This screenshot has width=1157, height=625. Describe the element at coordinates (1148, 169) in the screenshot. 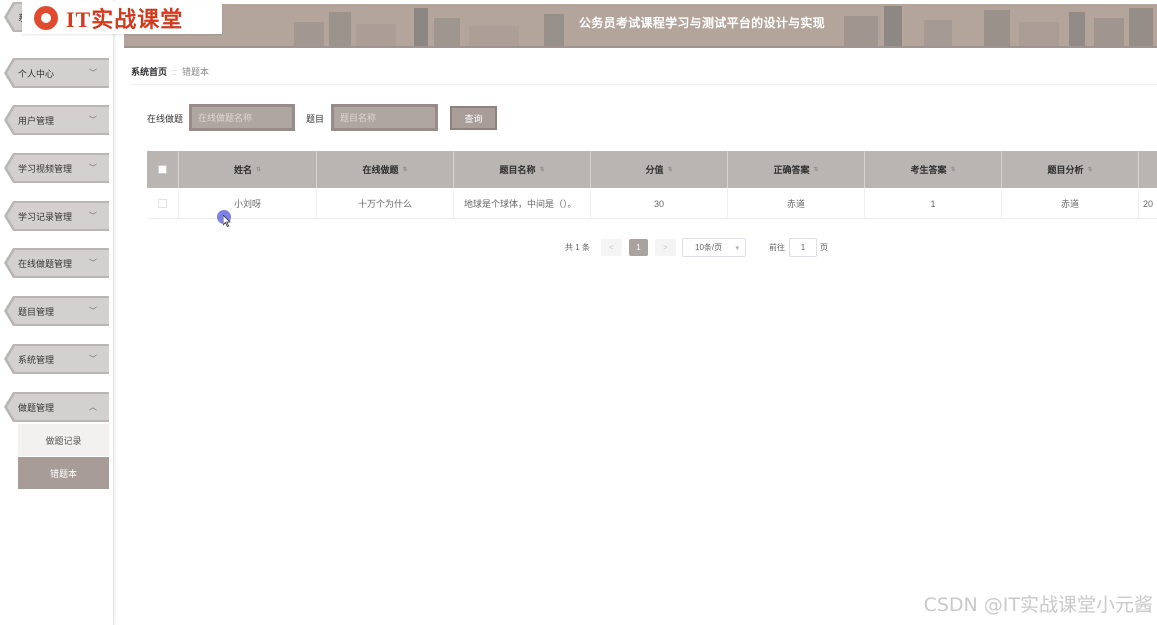

I see `column-header-overflow` at that location.